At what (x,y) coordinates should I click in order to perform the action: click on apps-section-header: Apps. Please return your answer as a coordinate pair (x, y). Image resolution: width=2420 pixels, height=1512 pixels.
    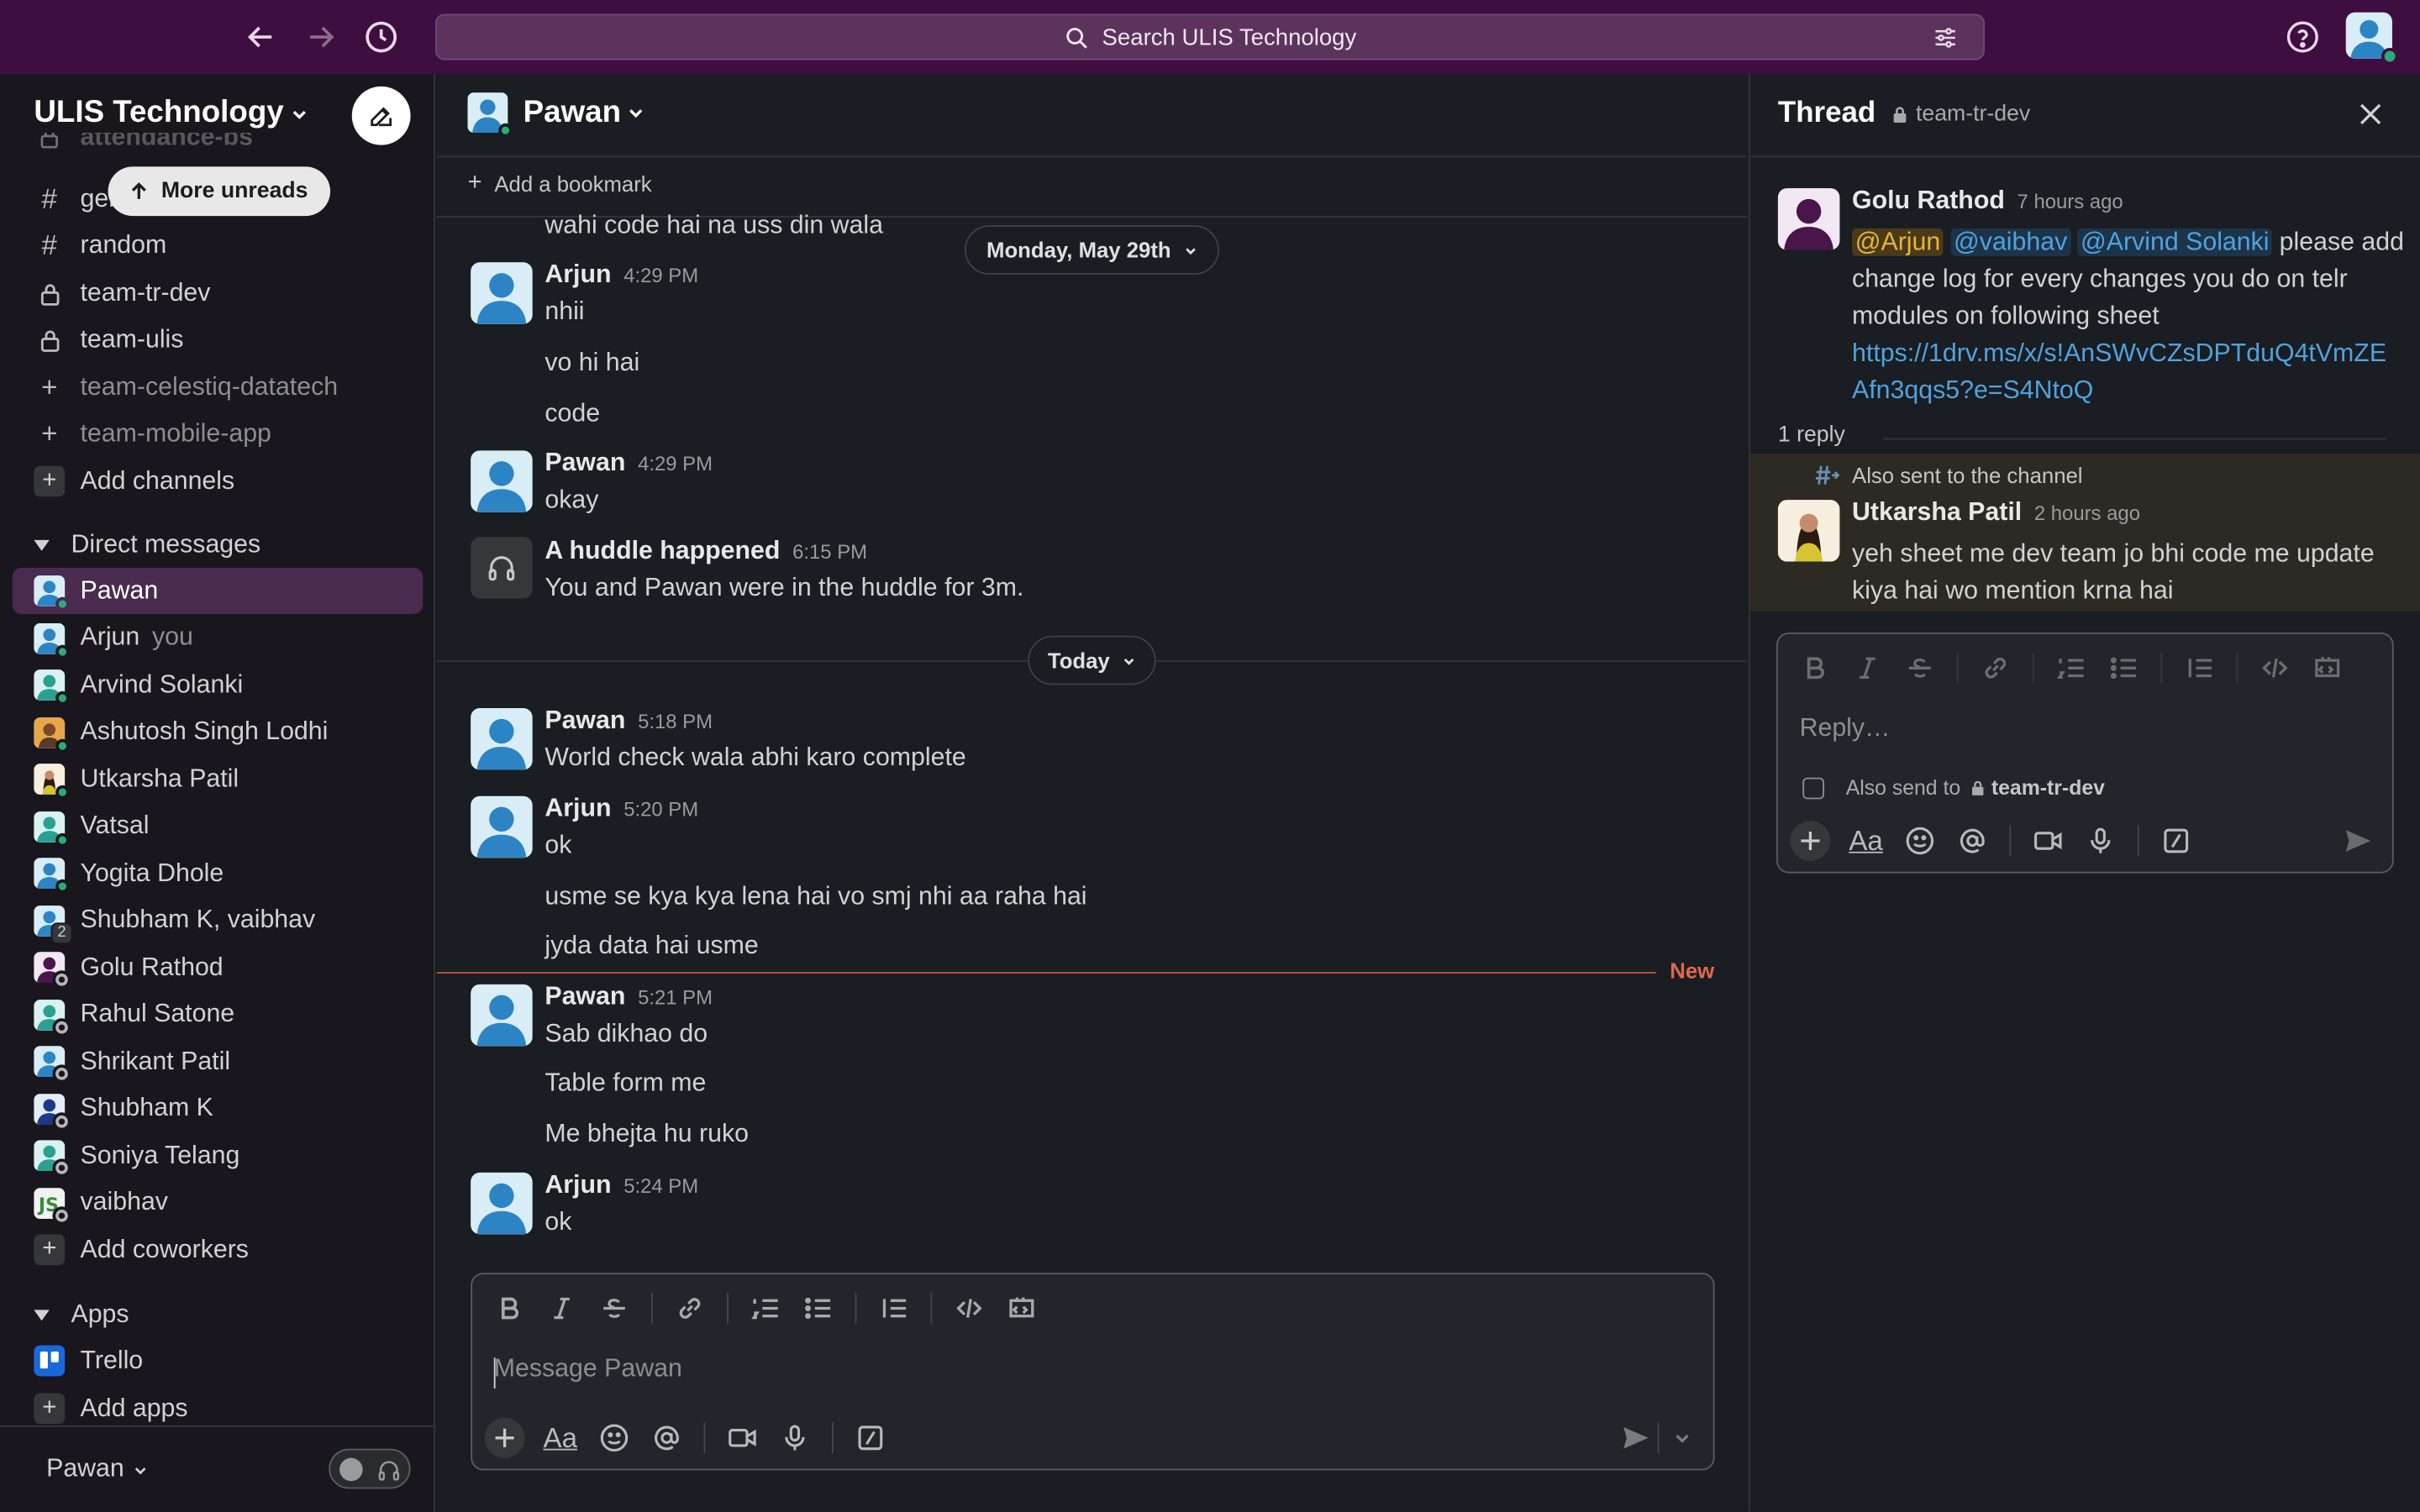
    Looking at the image, I should click on (81, 1315).